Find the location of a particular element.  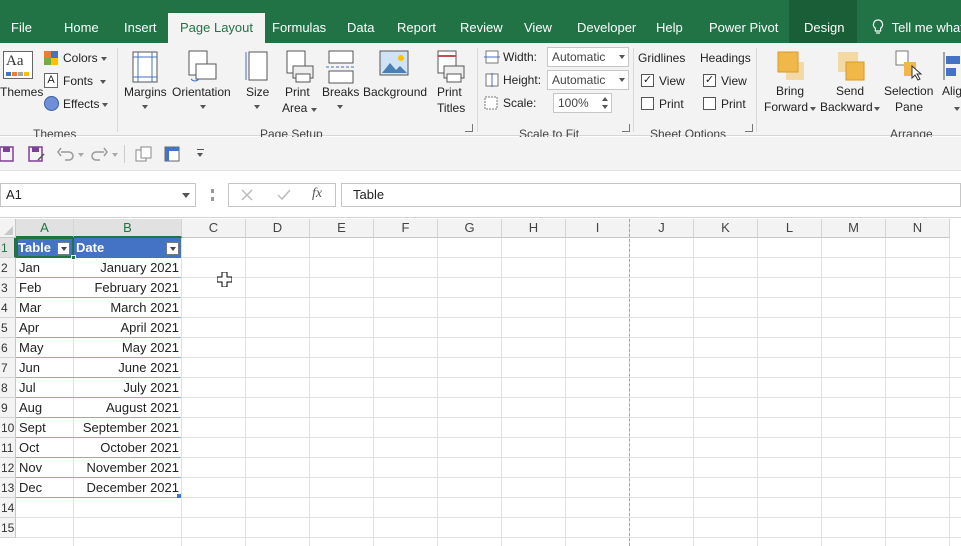

table-resize-handle is located at coordinates (179, 496).